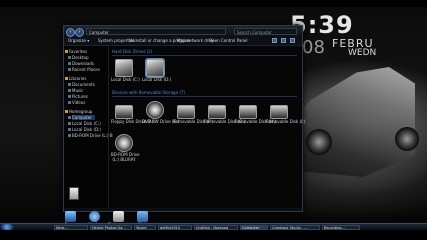 This screenshot has width=427, height=240. Describe the element at coordinates (81, 63) in the screenshot. I see `nav-item: Downloads` at that location.